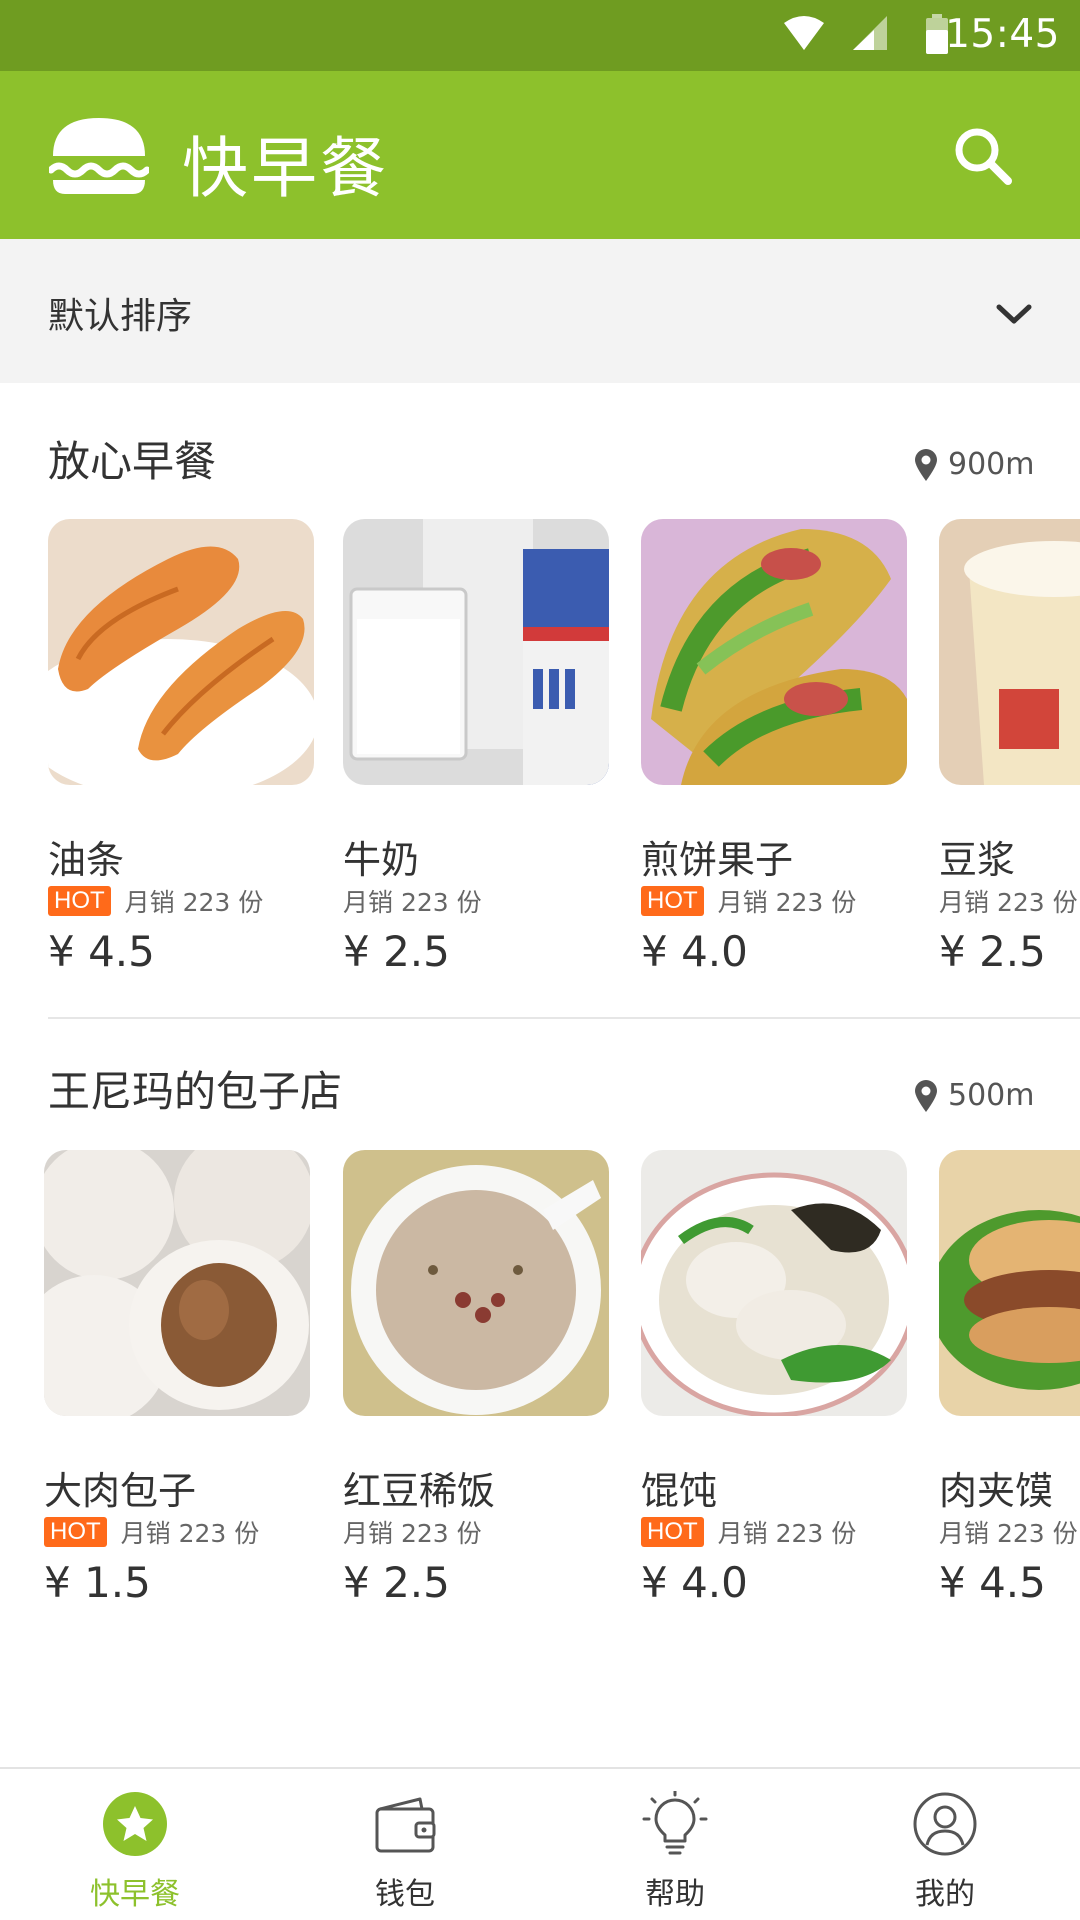  Describe the element at coordinates (870, 33) in the screenshot. I see `signal-icon` at that location.